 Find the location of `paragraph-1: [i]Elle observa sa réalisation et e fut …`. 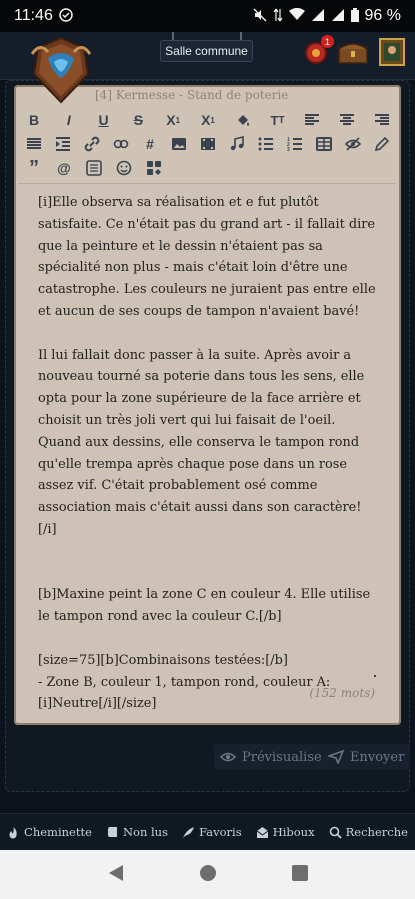

paragraph-1: [i]Elle observa sa réalisation et e fut … is located at coordinates (207, 257).